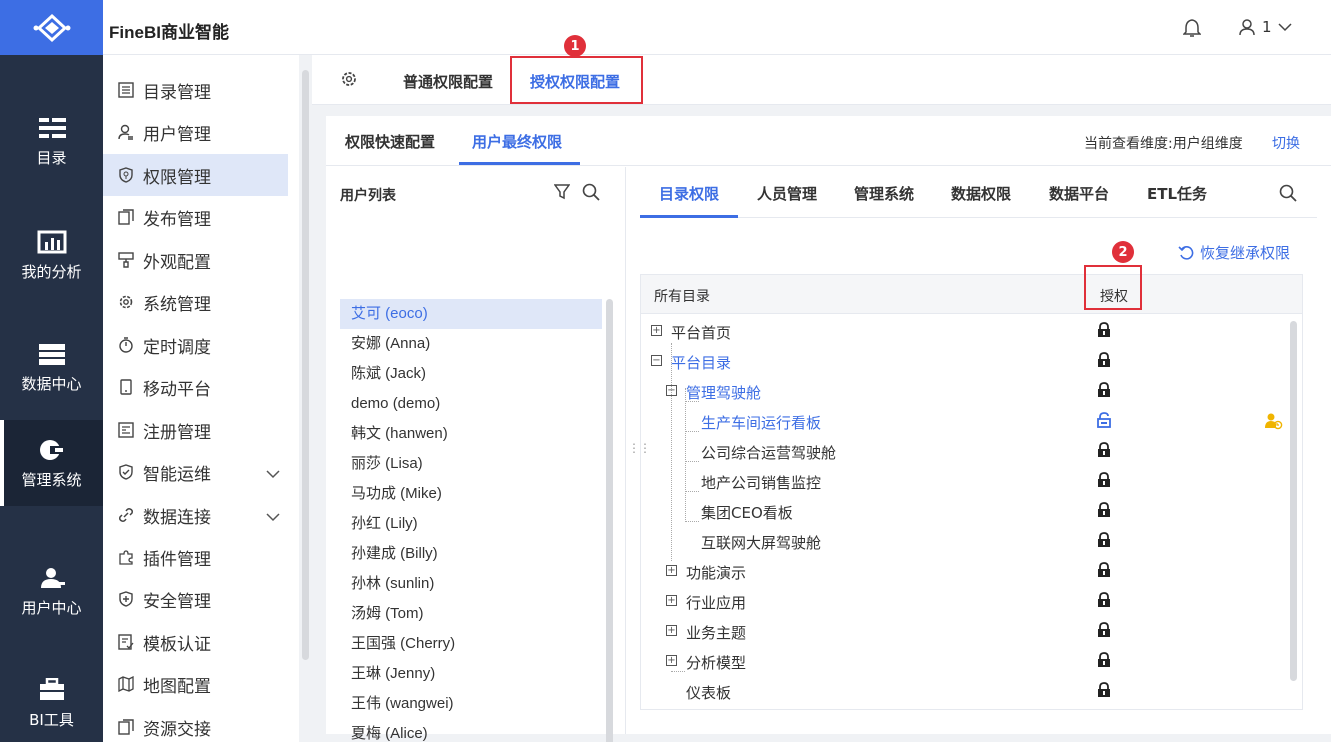 The height and width of the screenshot is (742, 1331). I want to click on switch-link: 切换, so click(1286, 143).